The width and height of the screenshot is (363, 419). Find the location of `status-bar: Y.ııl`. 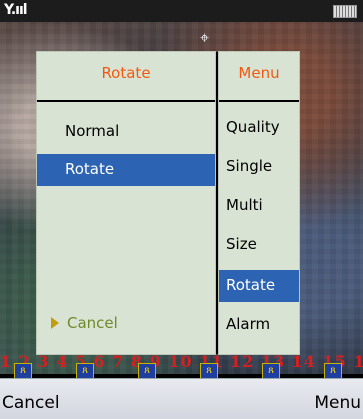

status-bar: Y.ııl is located at coordinates (181, 11).